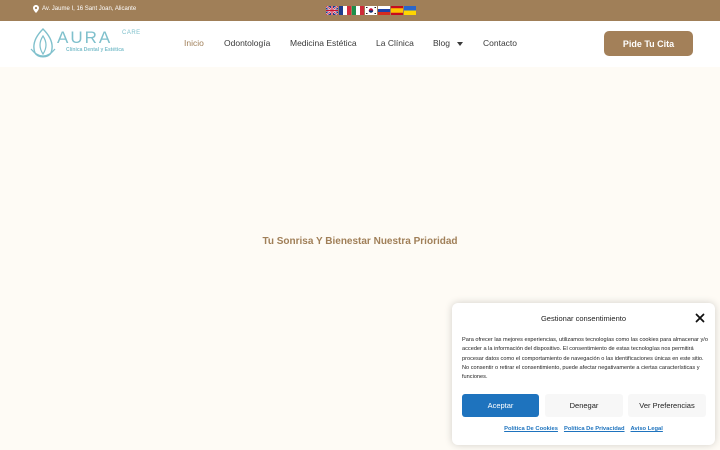 The image size is (720, 450). Describe the element at coordinates (360, 241) in the screenshot. I see `hero-title: Tu Sonrisa Y Bienestar Nuestra Prioridad` at that location.